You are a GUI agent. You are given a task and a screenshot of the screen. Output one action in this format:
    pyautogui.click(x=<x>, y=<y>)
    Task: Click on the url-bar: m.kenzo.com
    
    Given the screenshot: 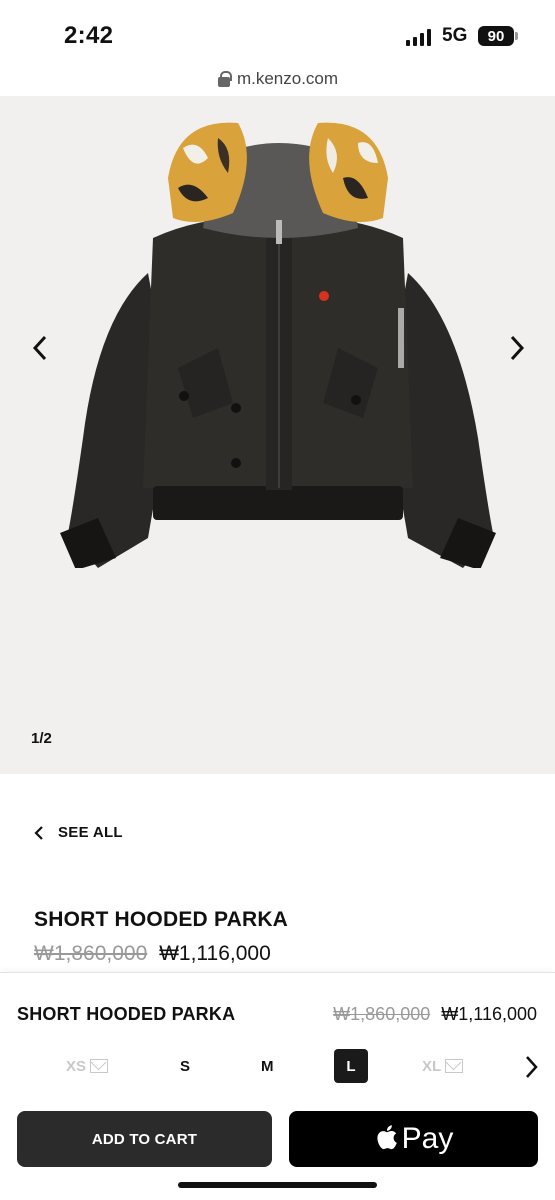 What is the action you would take?
    pyautogui.click(x=277, y=79)
    